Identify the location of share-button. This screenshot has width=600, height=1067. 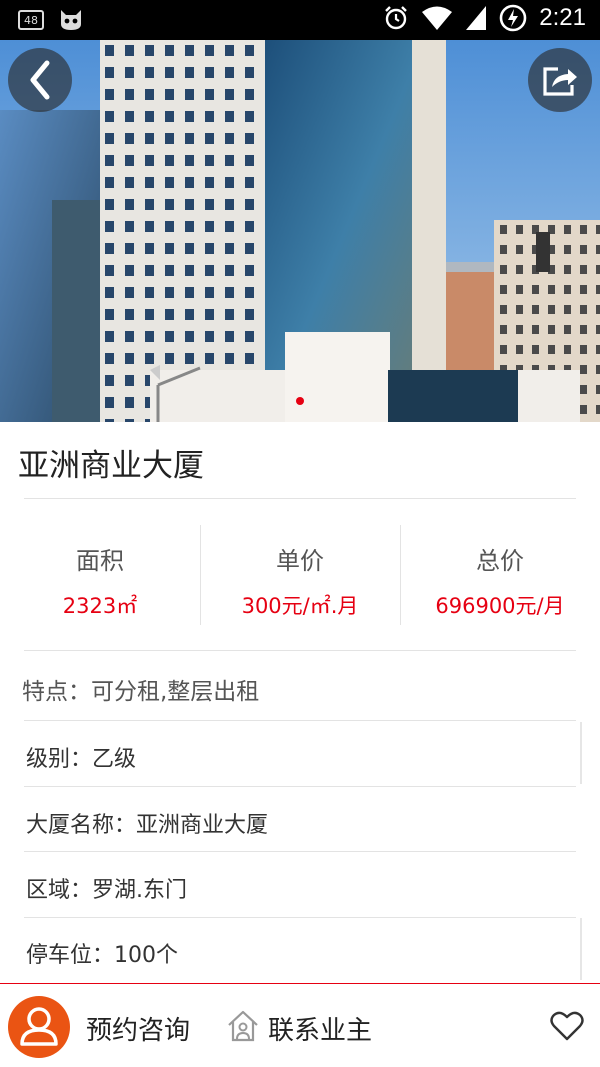
(560, 80).